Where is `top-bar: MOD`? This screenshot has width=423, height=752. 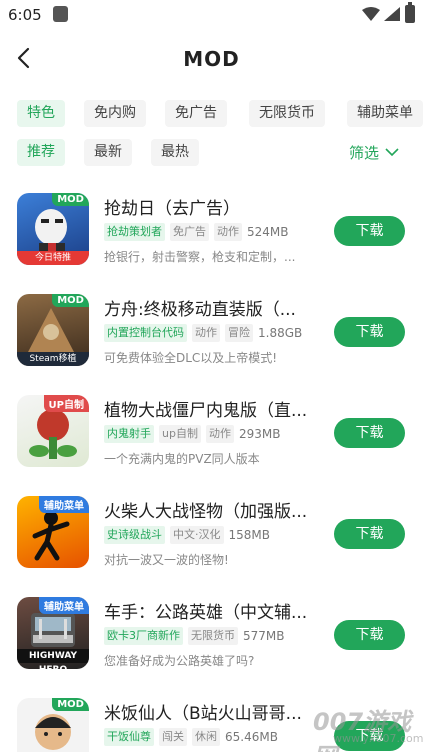
top-bar: MOD is located at coordinates (211, 59).